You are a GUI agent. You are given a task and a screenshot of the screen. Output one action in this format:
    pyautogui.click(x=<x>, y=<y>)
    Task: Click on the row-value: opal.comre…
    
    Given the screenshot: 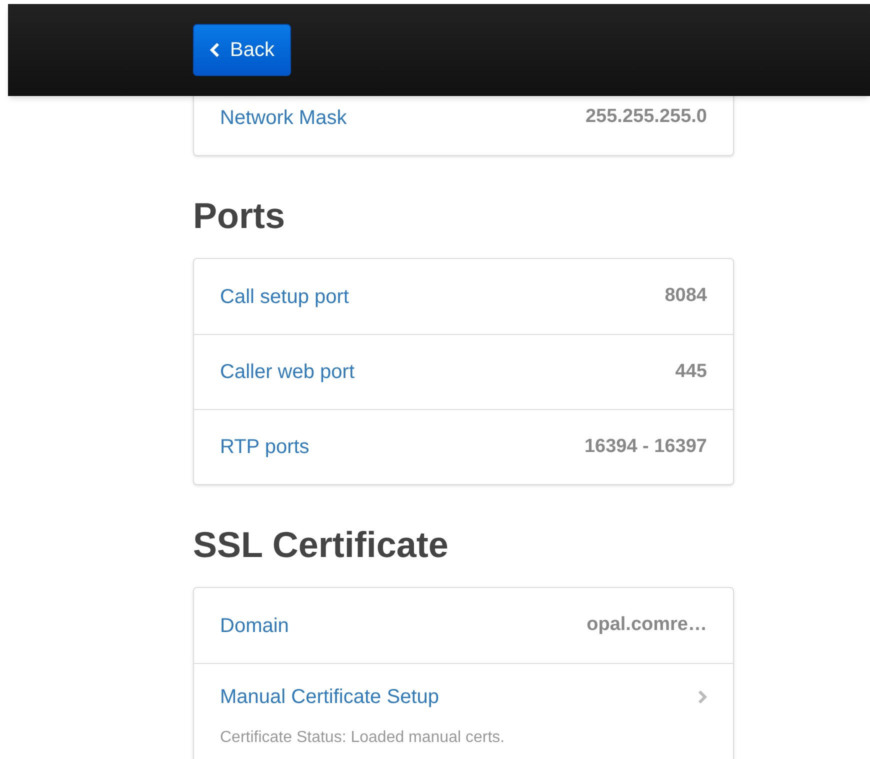 What is the action you would take?
    pyautogui.click(x=646, y=625)
    